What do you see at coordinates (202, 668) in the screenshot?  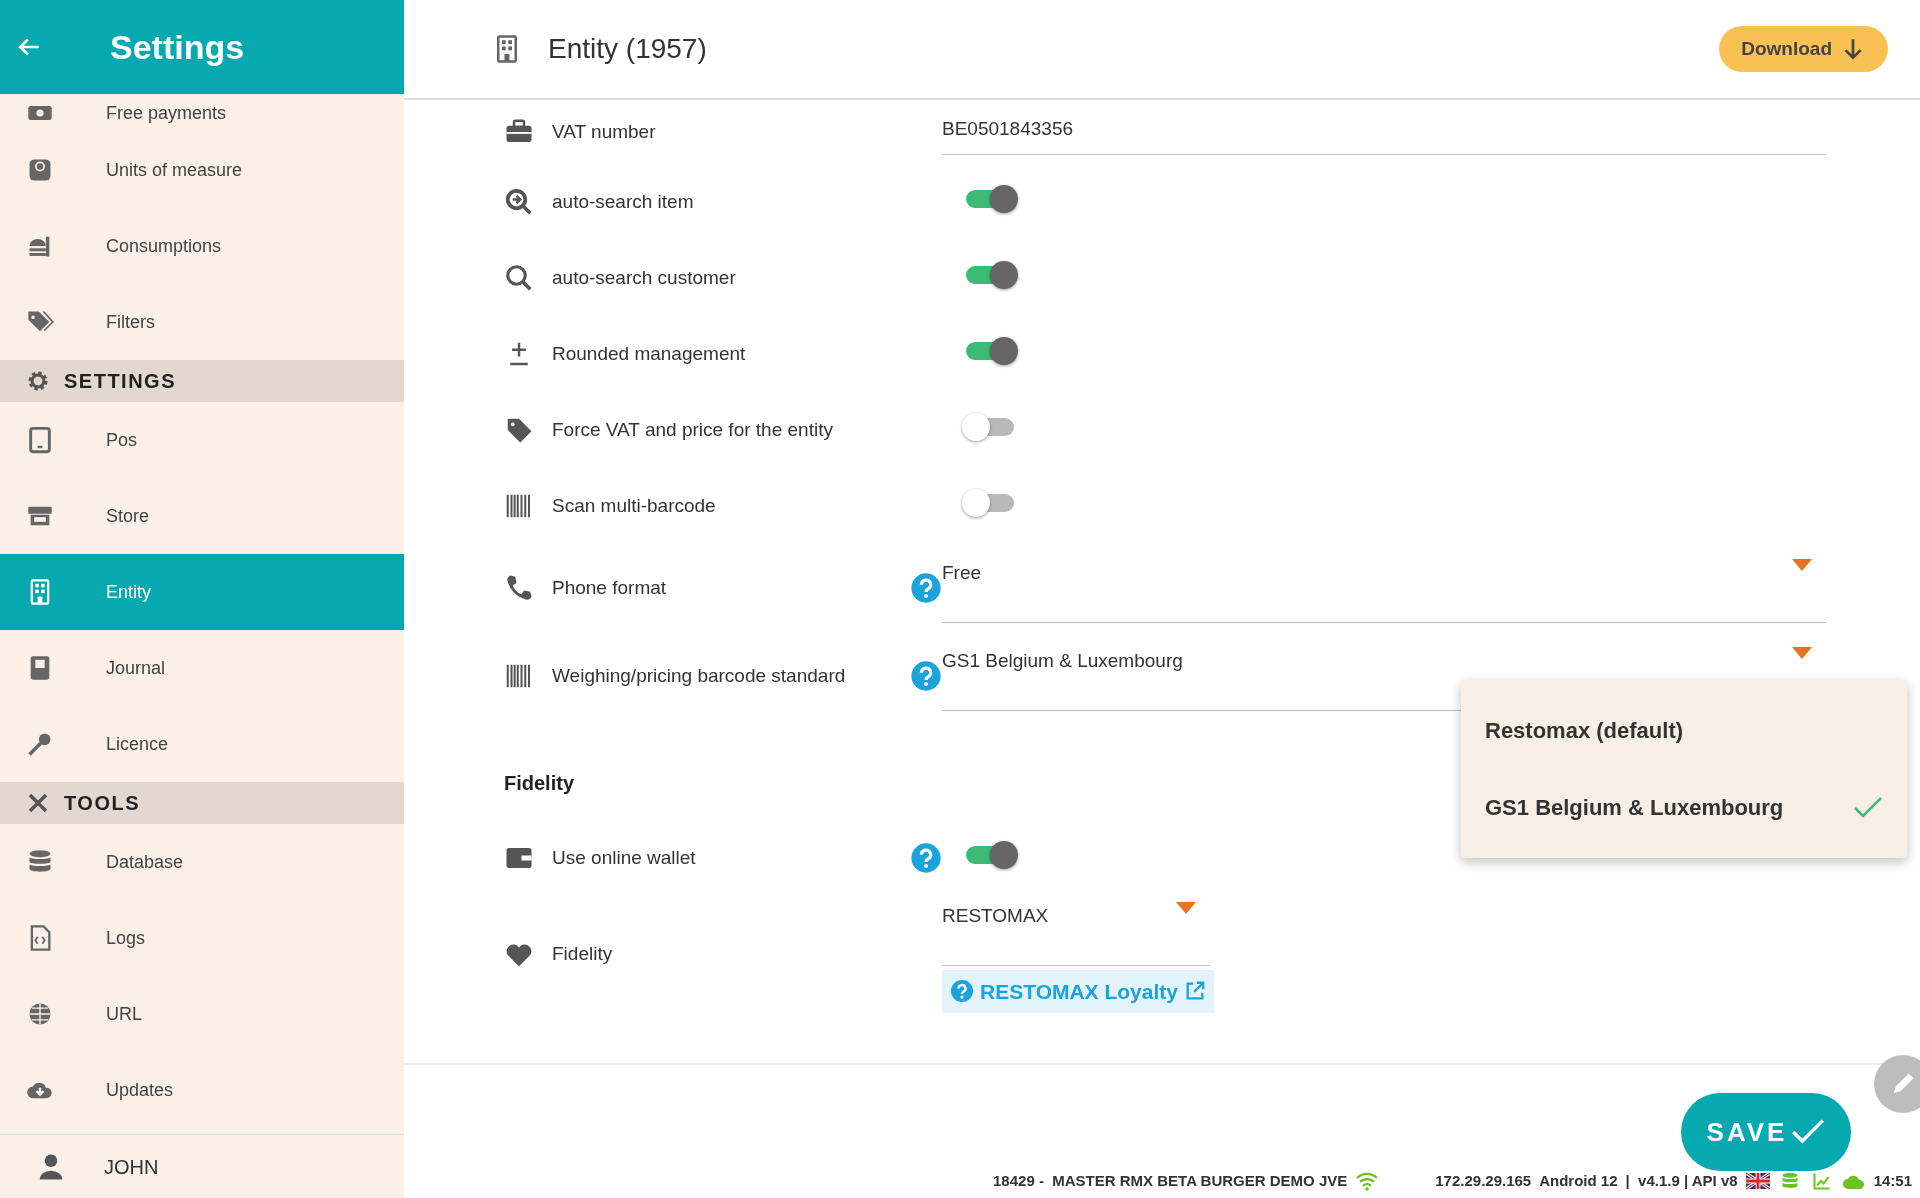 I see `sidebar-item: Journal` at bounding box center [202, 668].